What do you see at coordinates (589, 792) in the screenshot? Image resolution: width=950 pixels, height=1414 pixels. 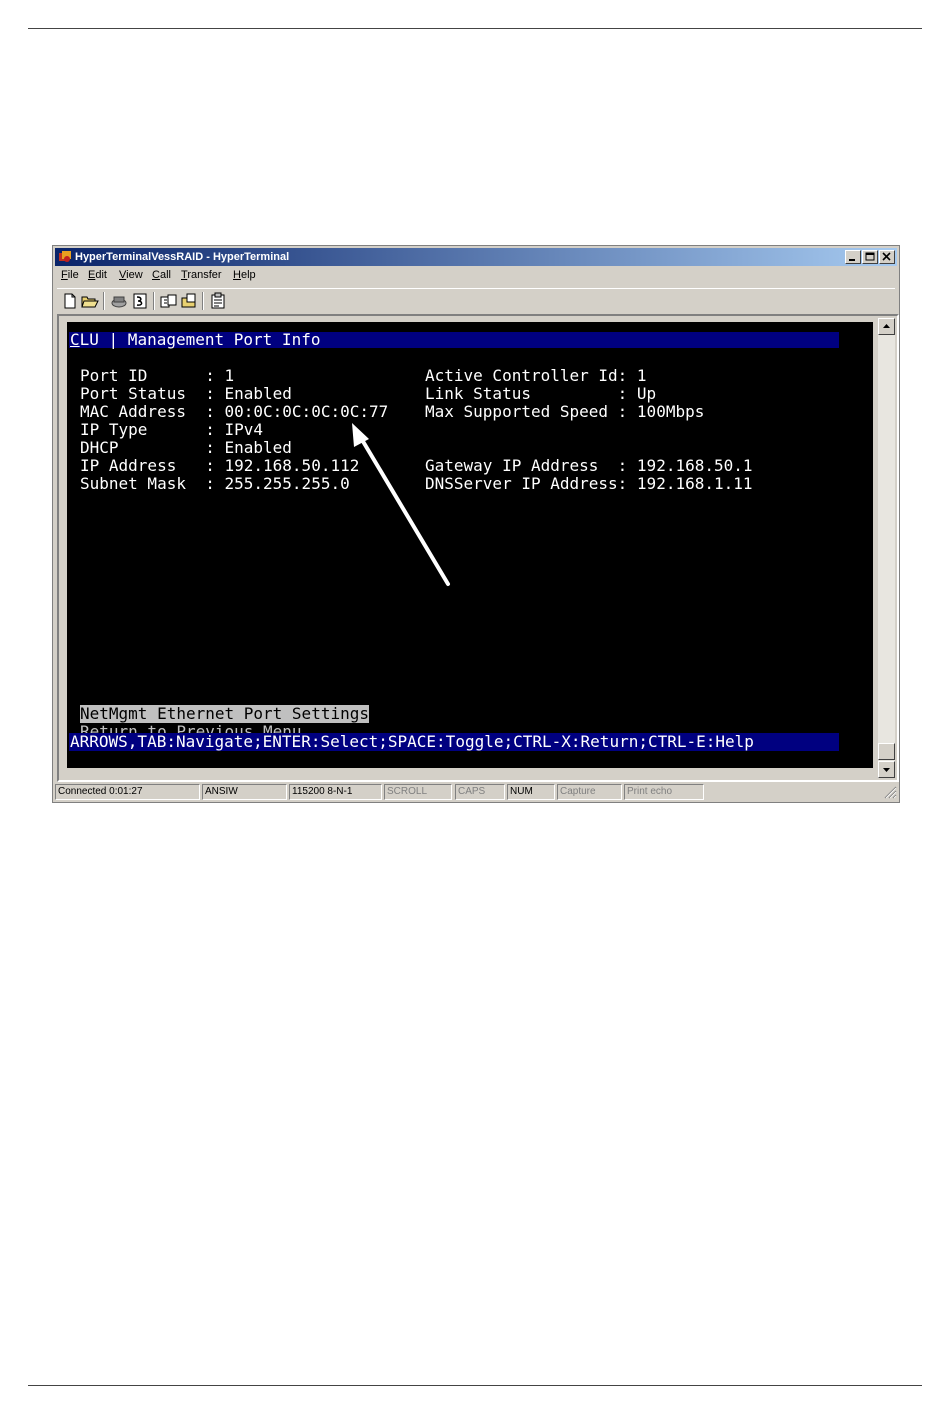 I see `status-capture: Capture` at bounding box center [589, 792].